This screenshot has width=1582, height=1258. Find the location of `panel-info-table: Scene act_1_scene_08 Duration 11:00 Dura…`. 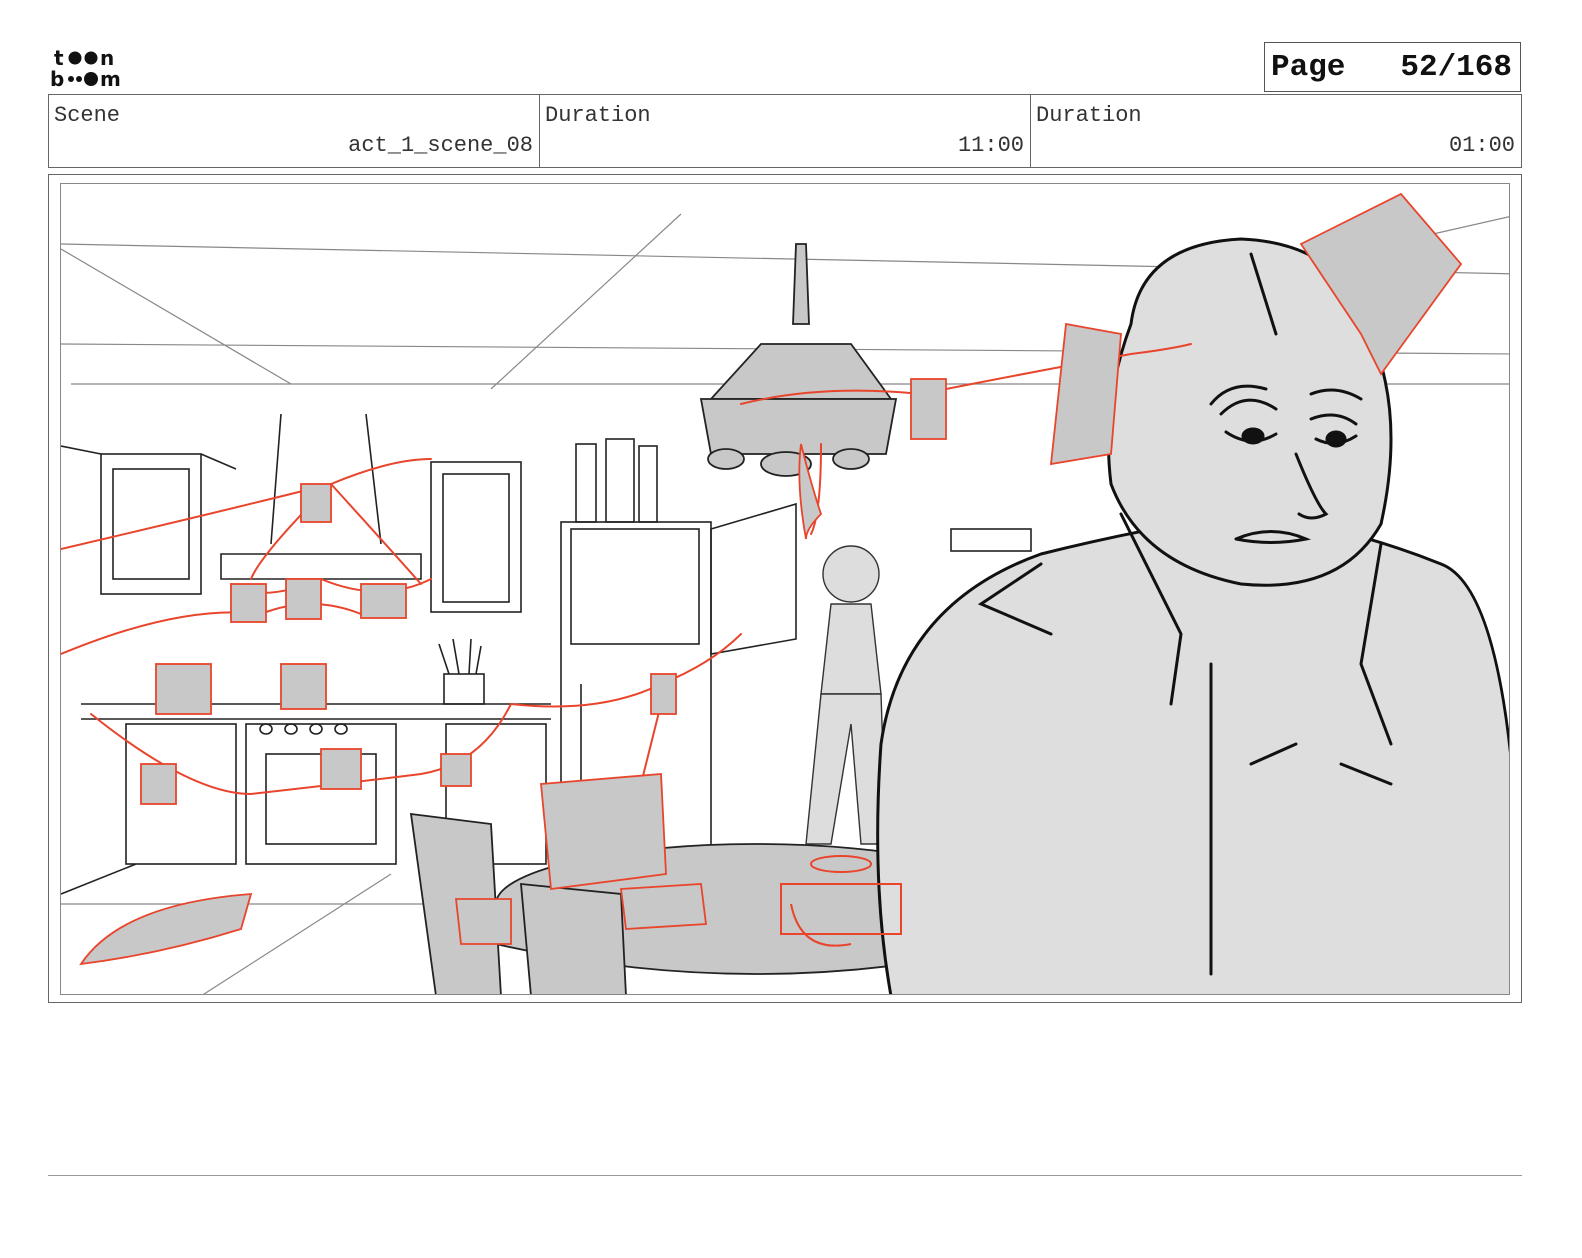

panel-info-table: Scene act_1_scene_08 Duration 11:00 Dura… is located at coordinates (785, 131).